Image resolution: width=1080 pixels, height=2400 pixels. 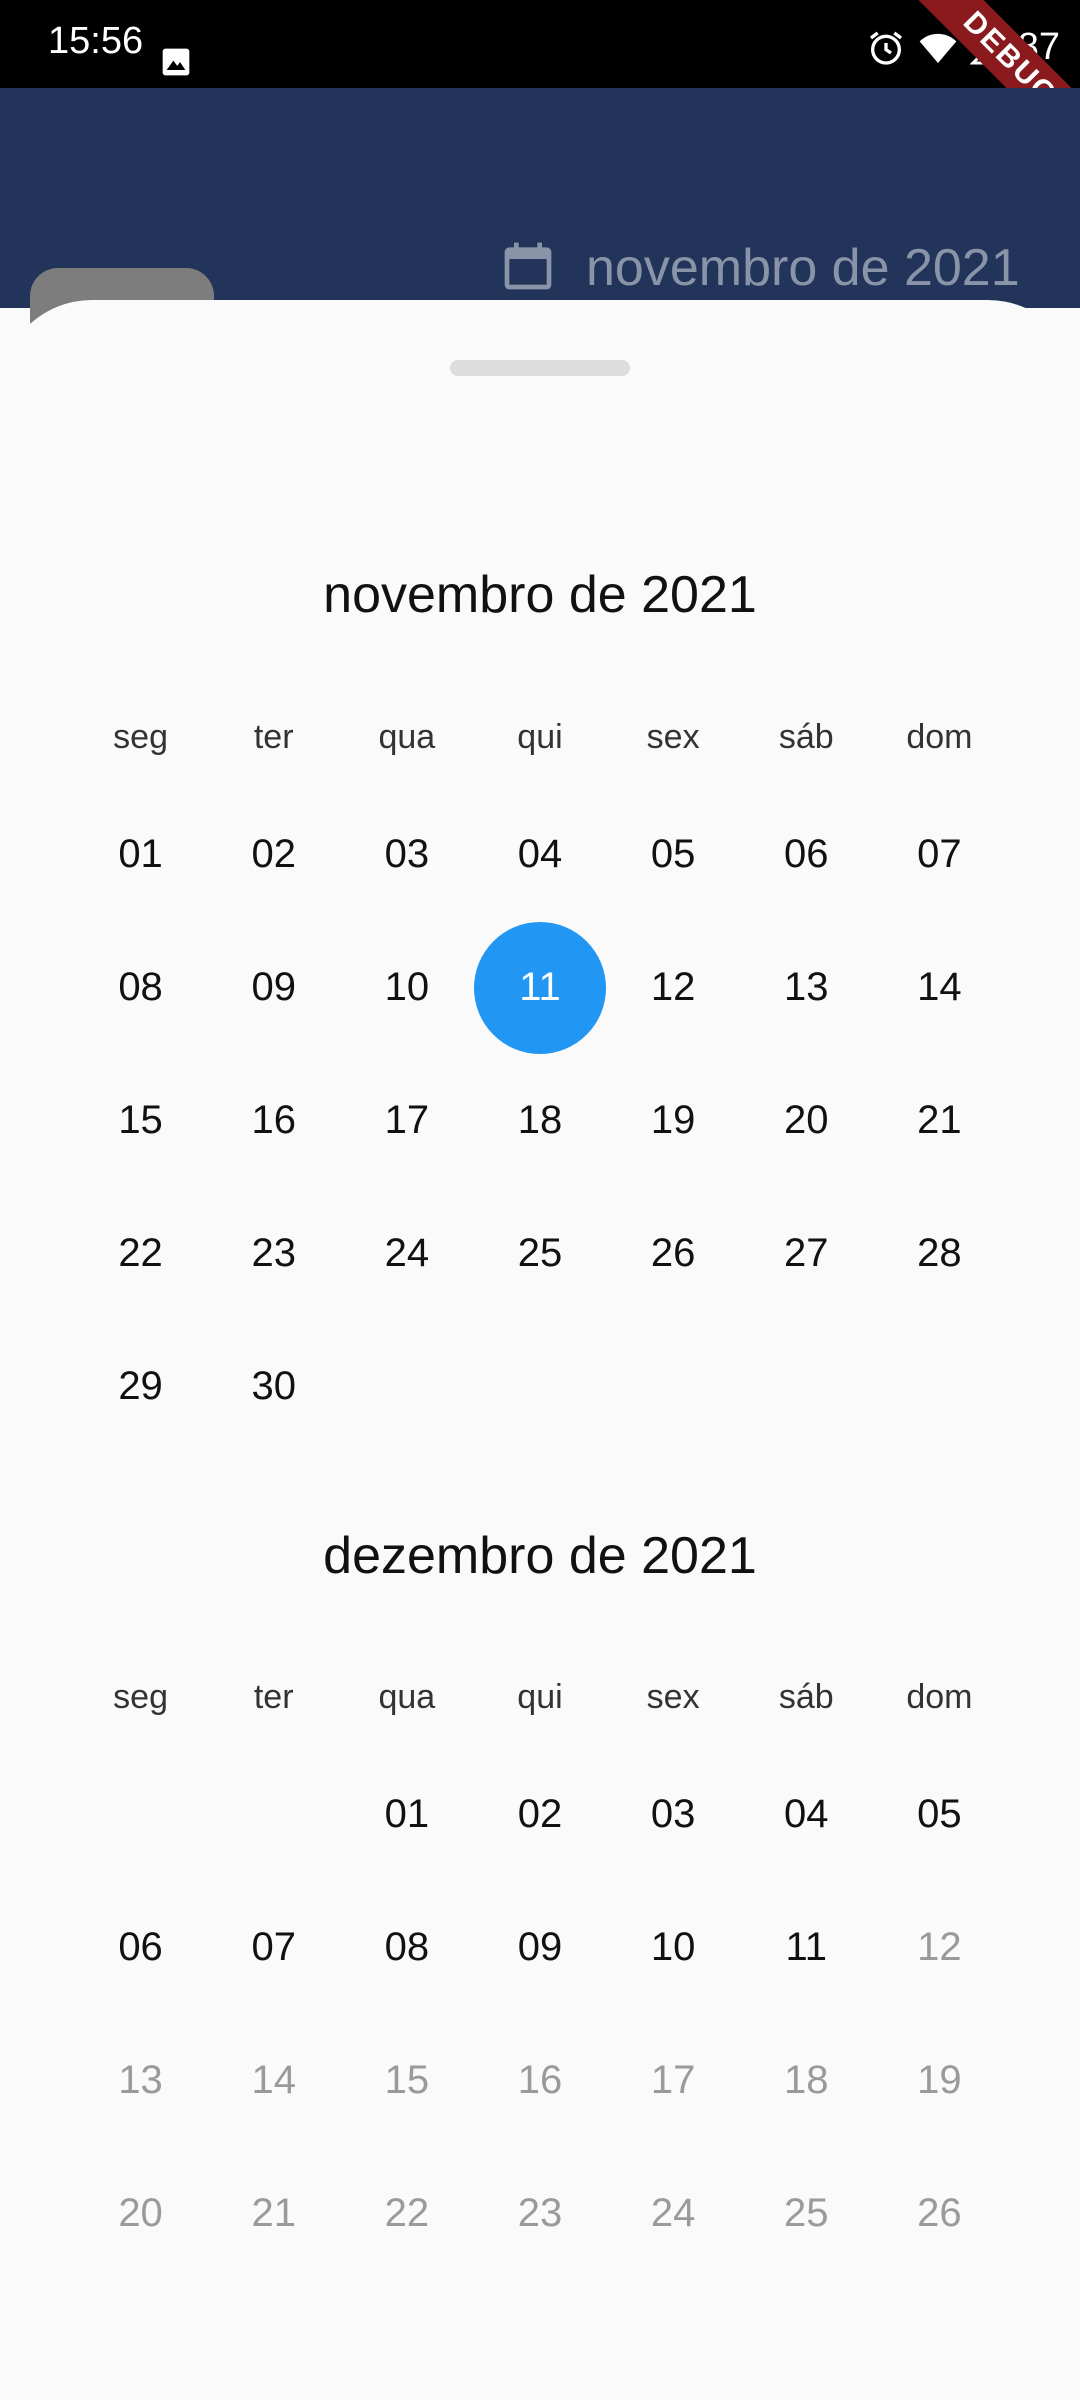 I want to click on day-cell-selected: 11, so click(x=539, y=987).